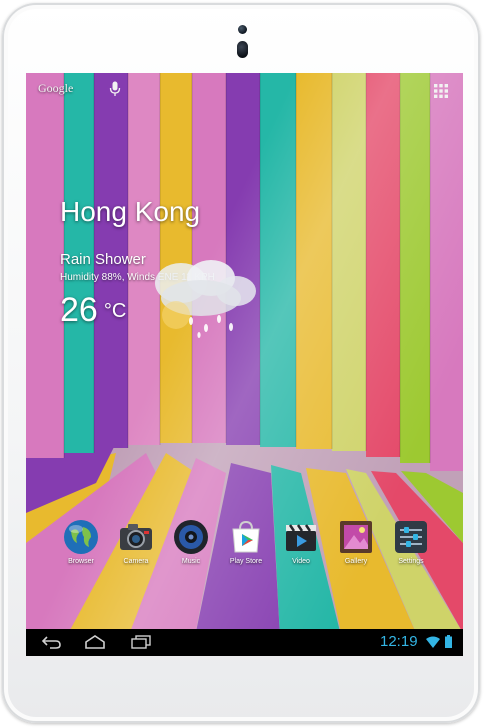  Describe the element at coordinates (130, 211) in the screenshot. I see `weather-city: Hong Kong` at that location.